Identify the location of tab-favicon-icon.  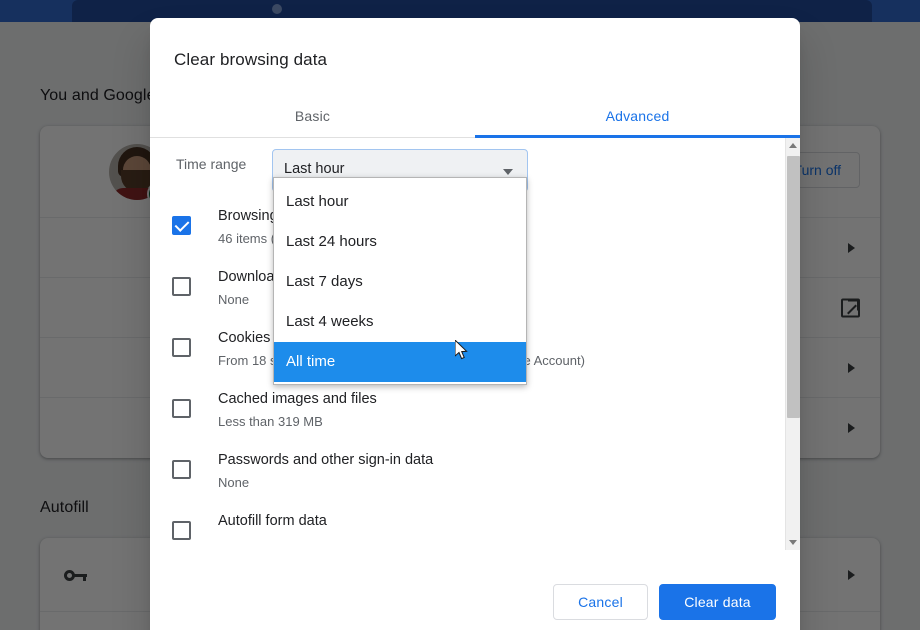
(277, 9).